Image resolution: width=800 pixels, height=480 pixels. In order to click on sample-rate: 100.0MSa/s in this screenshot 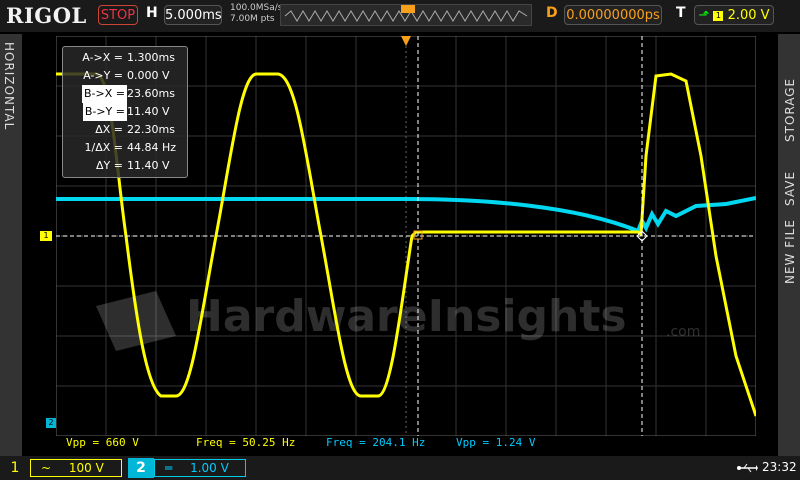, I will do `click(256, 8)`.